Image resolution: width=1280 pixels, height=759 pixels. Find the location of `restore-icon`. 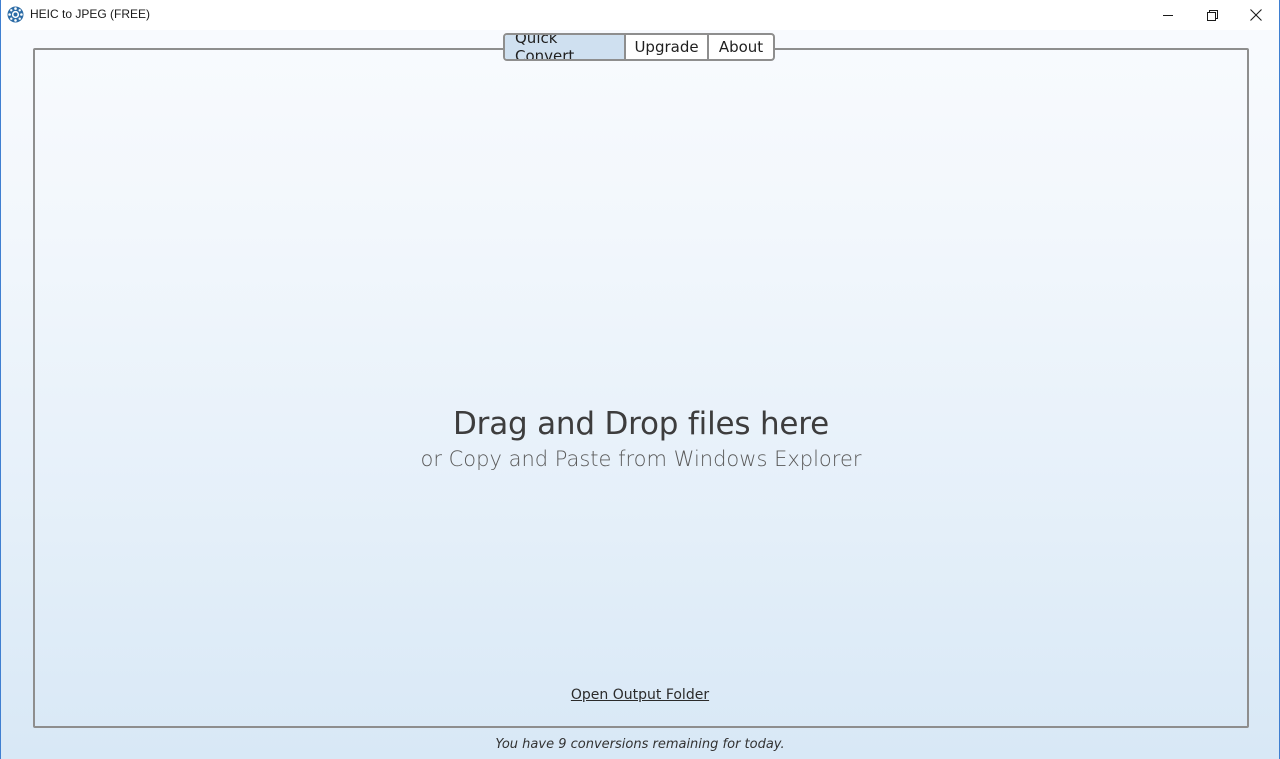

restore-icon is located at coordinates (1212, 15).